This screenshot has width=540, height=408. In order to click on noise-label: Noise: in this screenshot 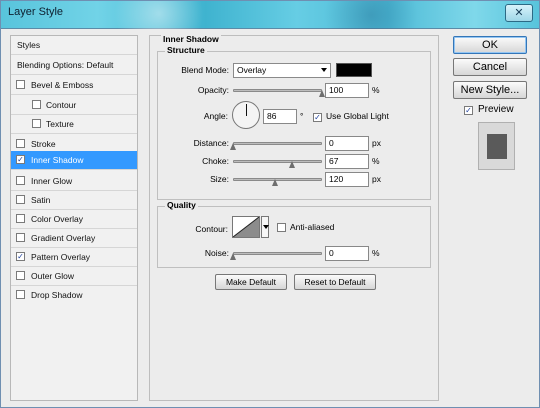, I will do `click(216, 253)`.